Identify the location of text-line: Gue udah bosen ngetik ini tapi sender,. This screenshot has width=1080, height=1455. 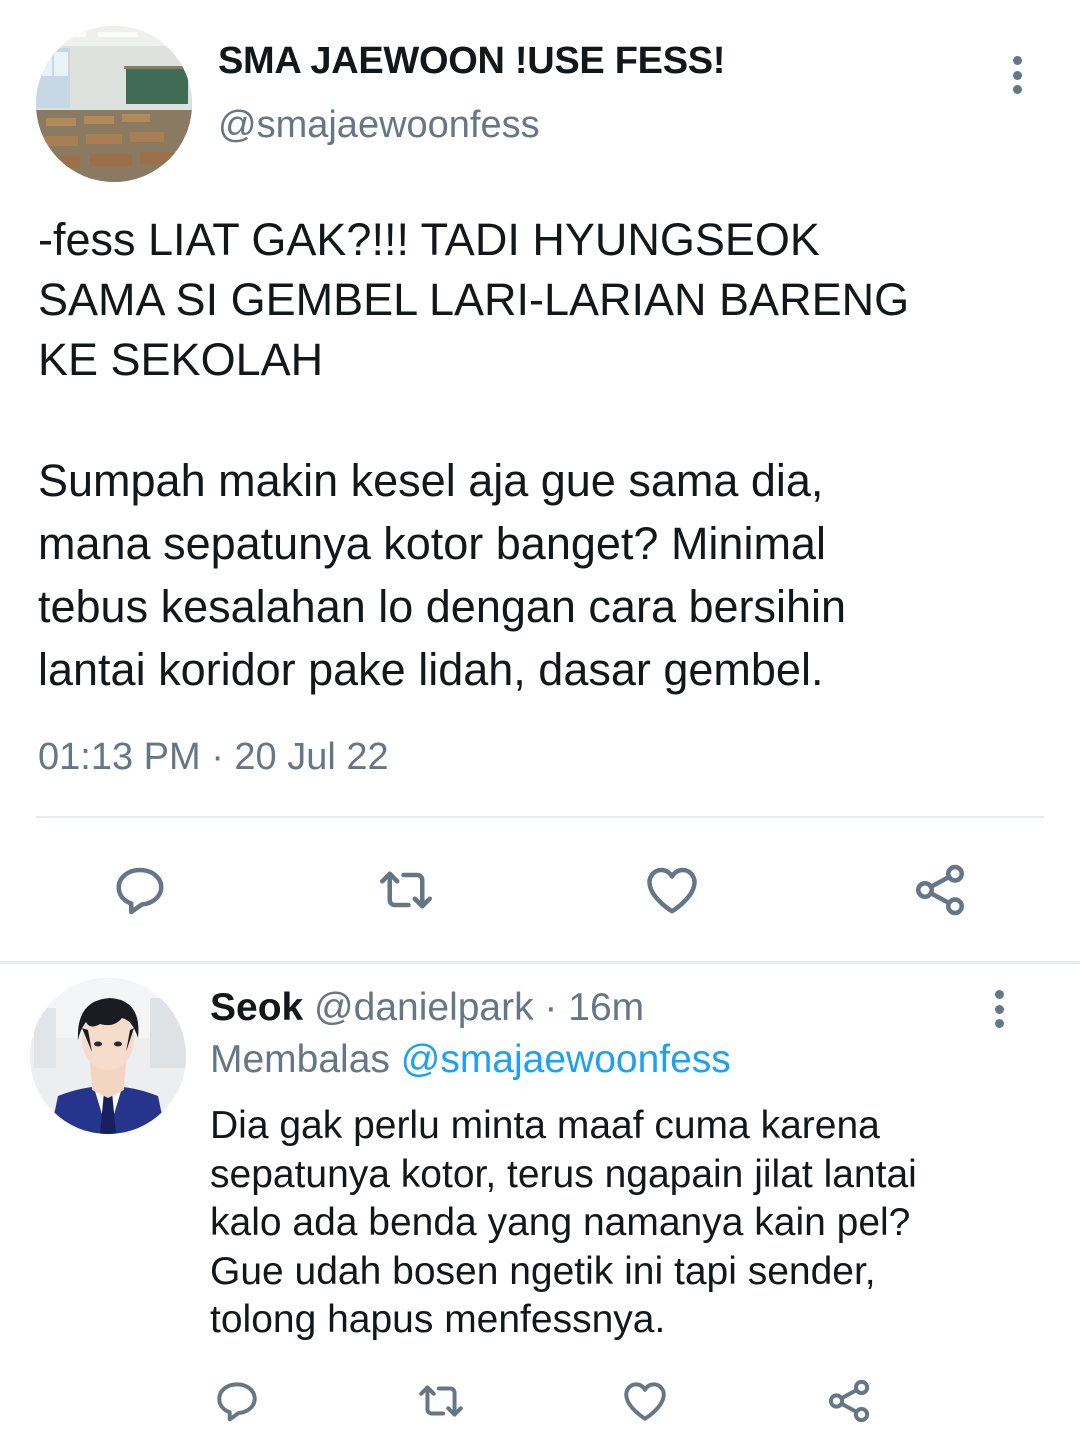
(543, 1271).